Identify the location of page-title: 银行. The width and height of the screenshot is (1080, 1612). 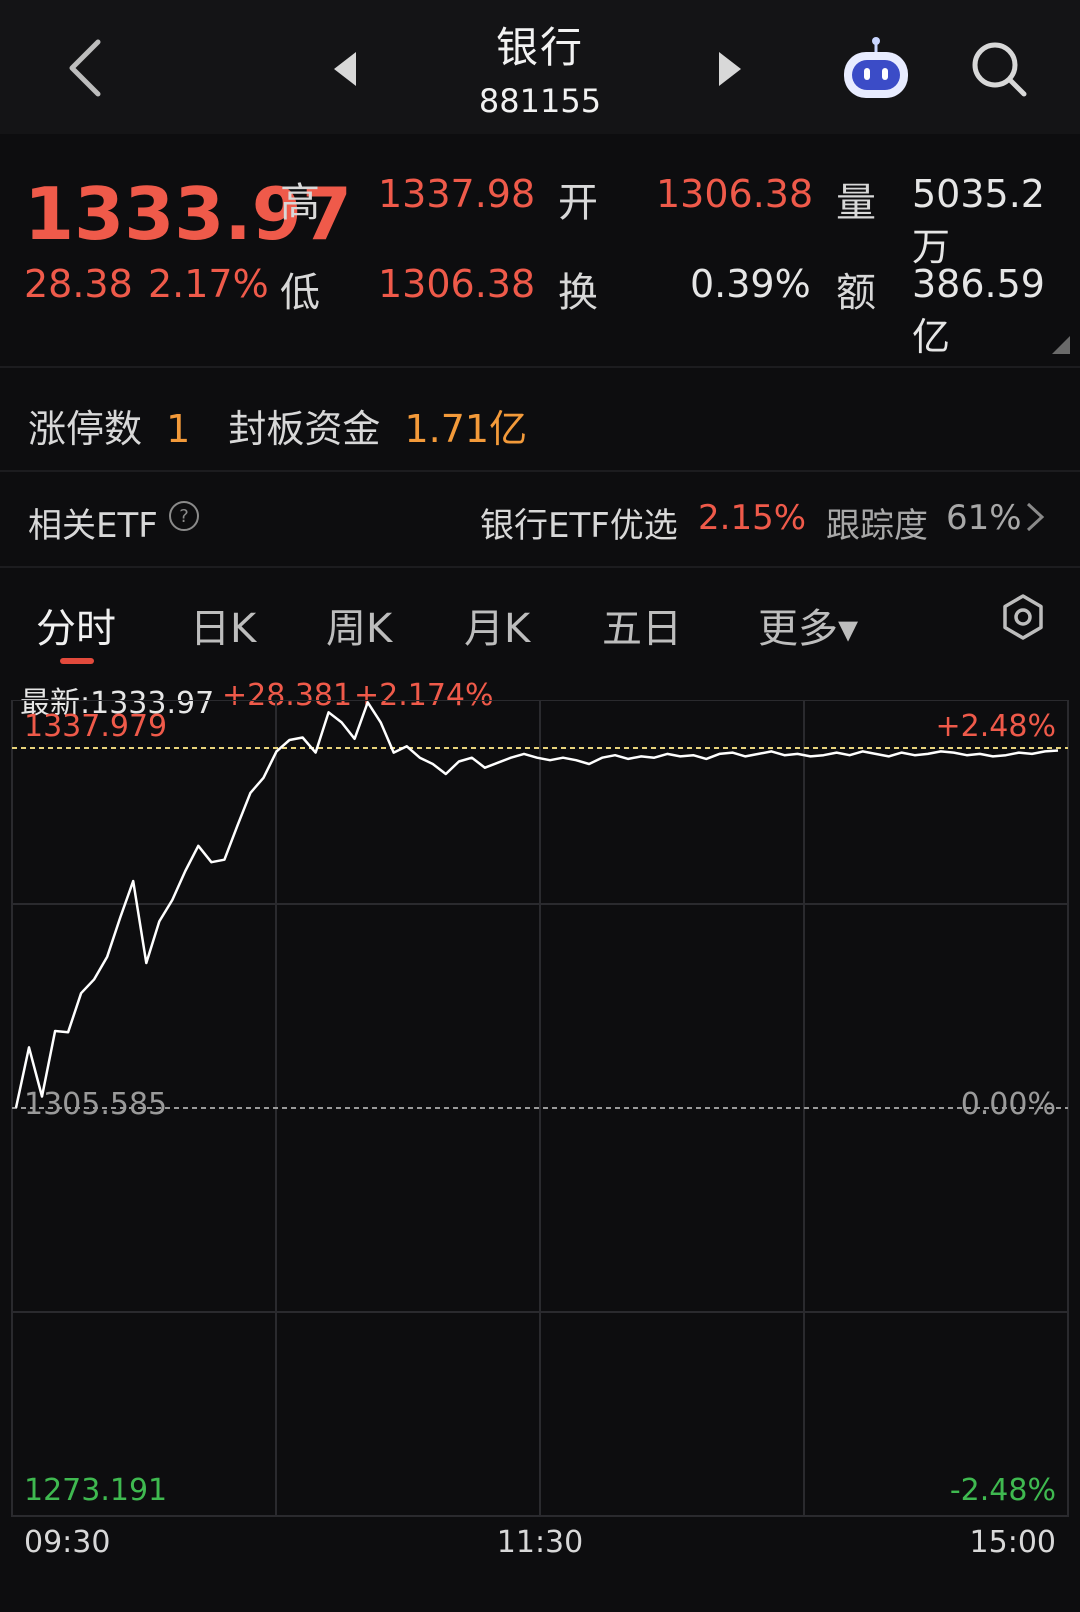
(539, 47).